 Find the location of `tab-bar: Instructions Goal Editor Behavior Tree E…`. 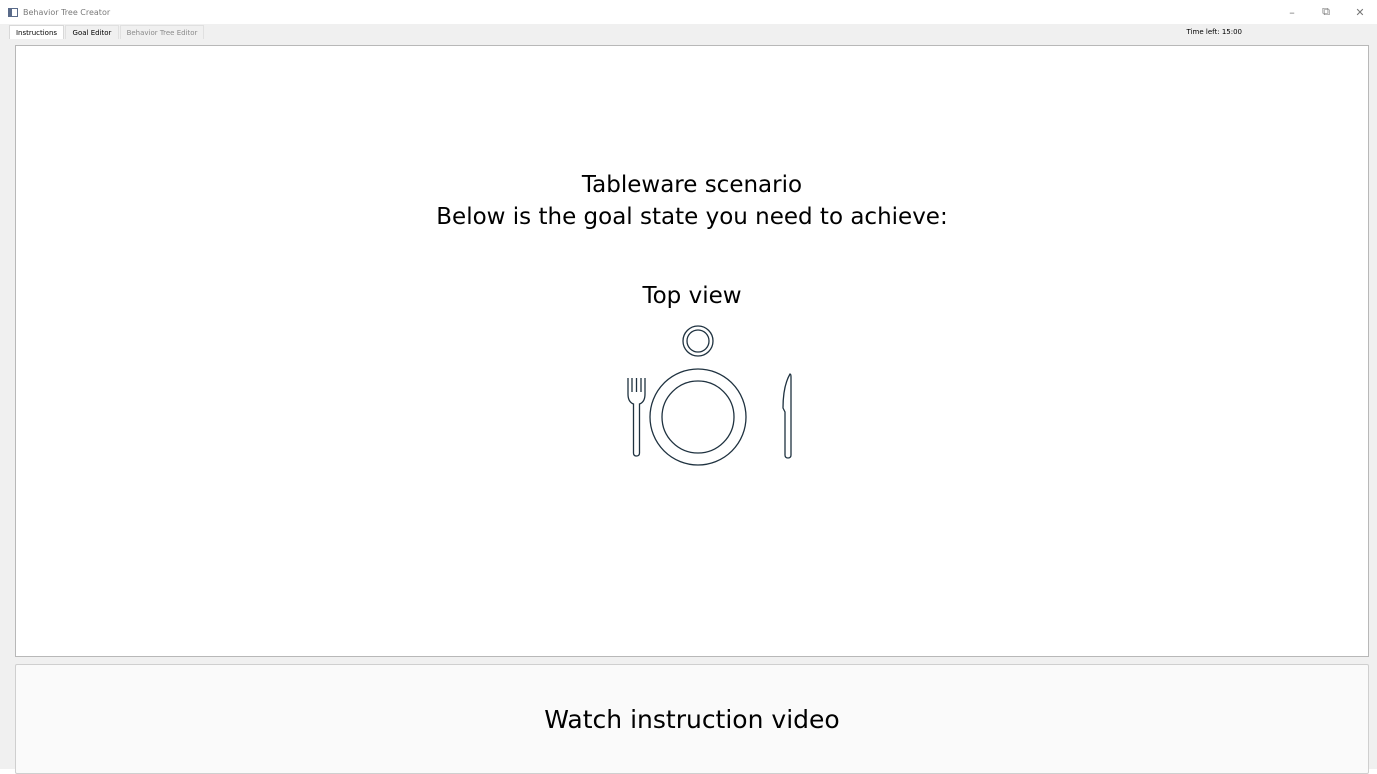

tab-bar: Instructions Goal Editor Behavior Tree E… is located at coordinates (688, 32).